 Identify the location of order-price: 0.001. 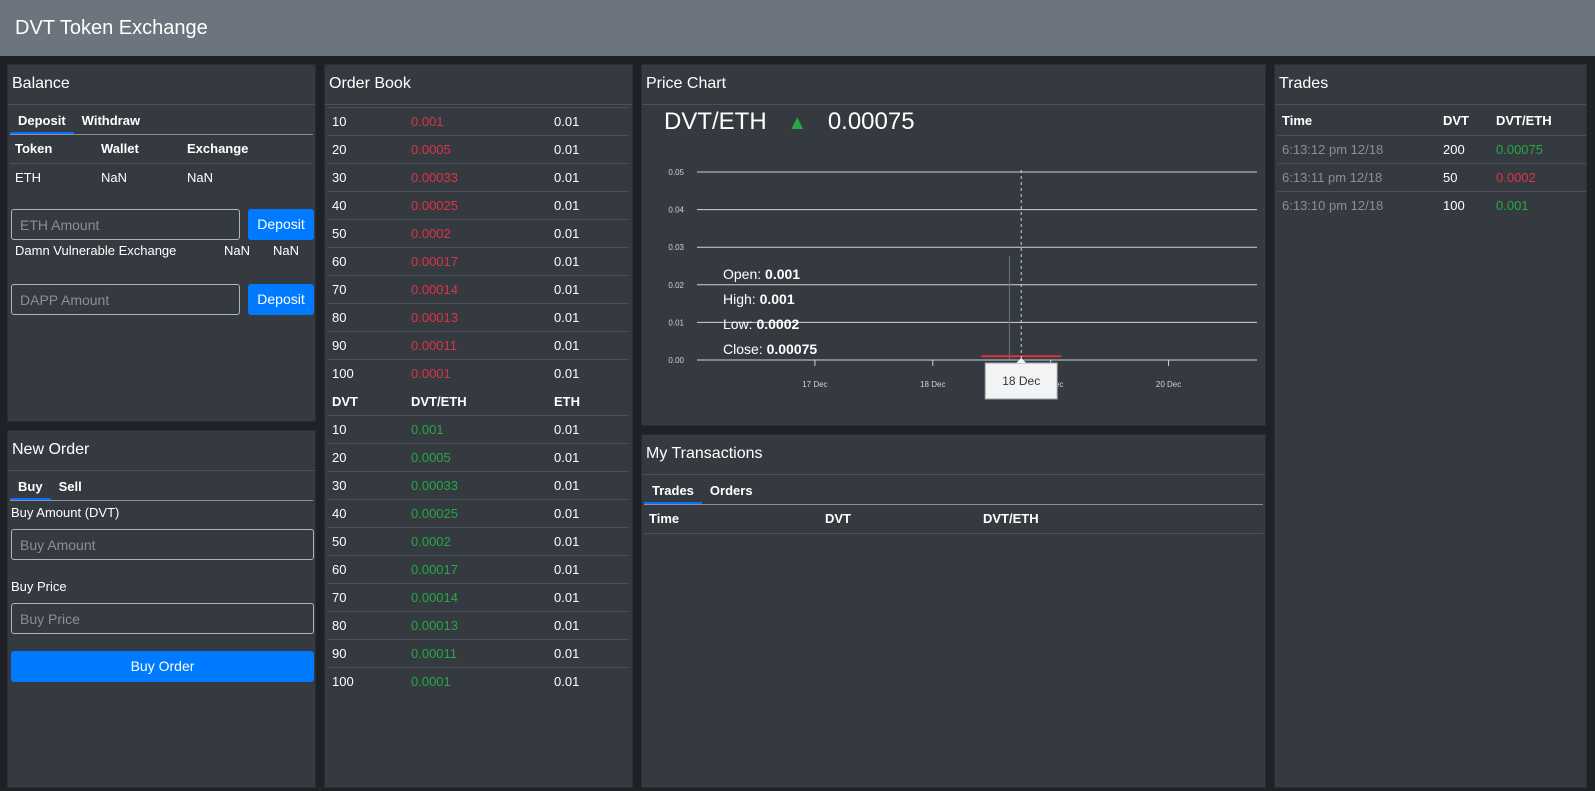
(477, 121).